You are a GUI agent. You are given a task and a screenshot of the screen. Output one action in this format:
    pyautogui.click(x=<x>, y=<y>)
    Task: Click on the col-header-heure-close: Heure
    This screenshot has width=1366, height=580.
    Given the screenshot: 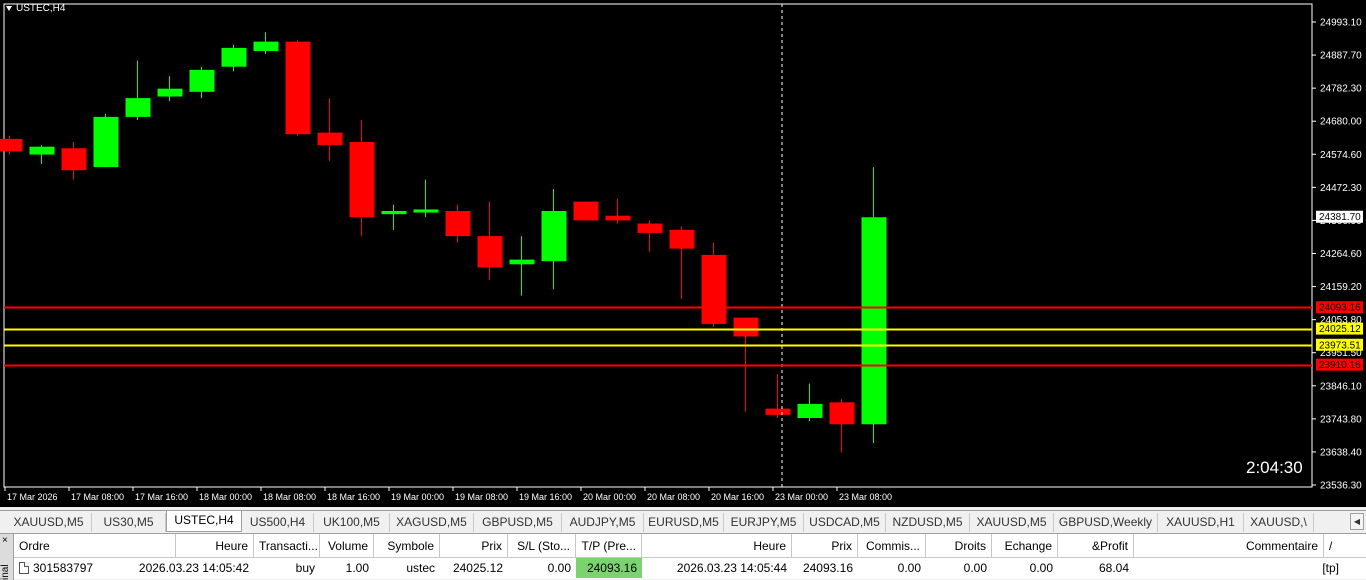 What is the action you would take?
    pyautogui.click(x=717, y=546)
    